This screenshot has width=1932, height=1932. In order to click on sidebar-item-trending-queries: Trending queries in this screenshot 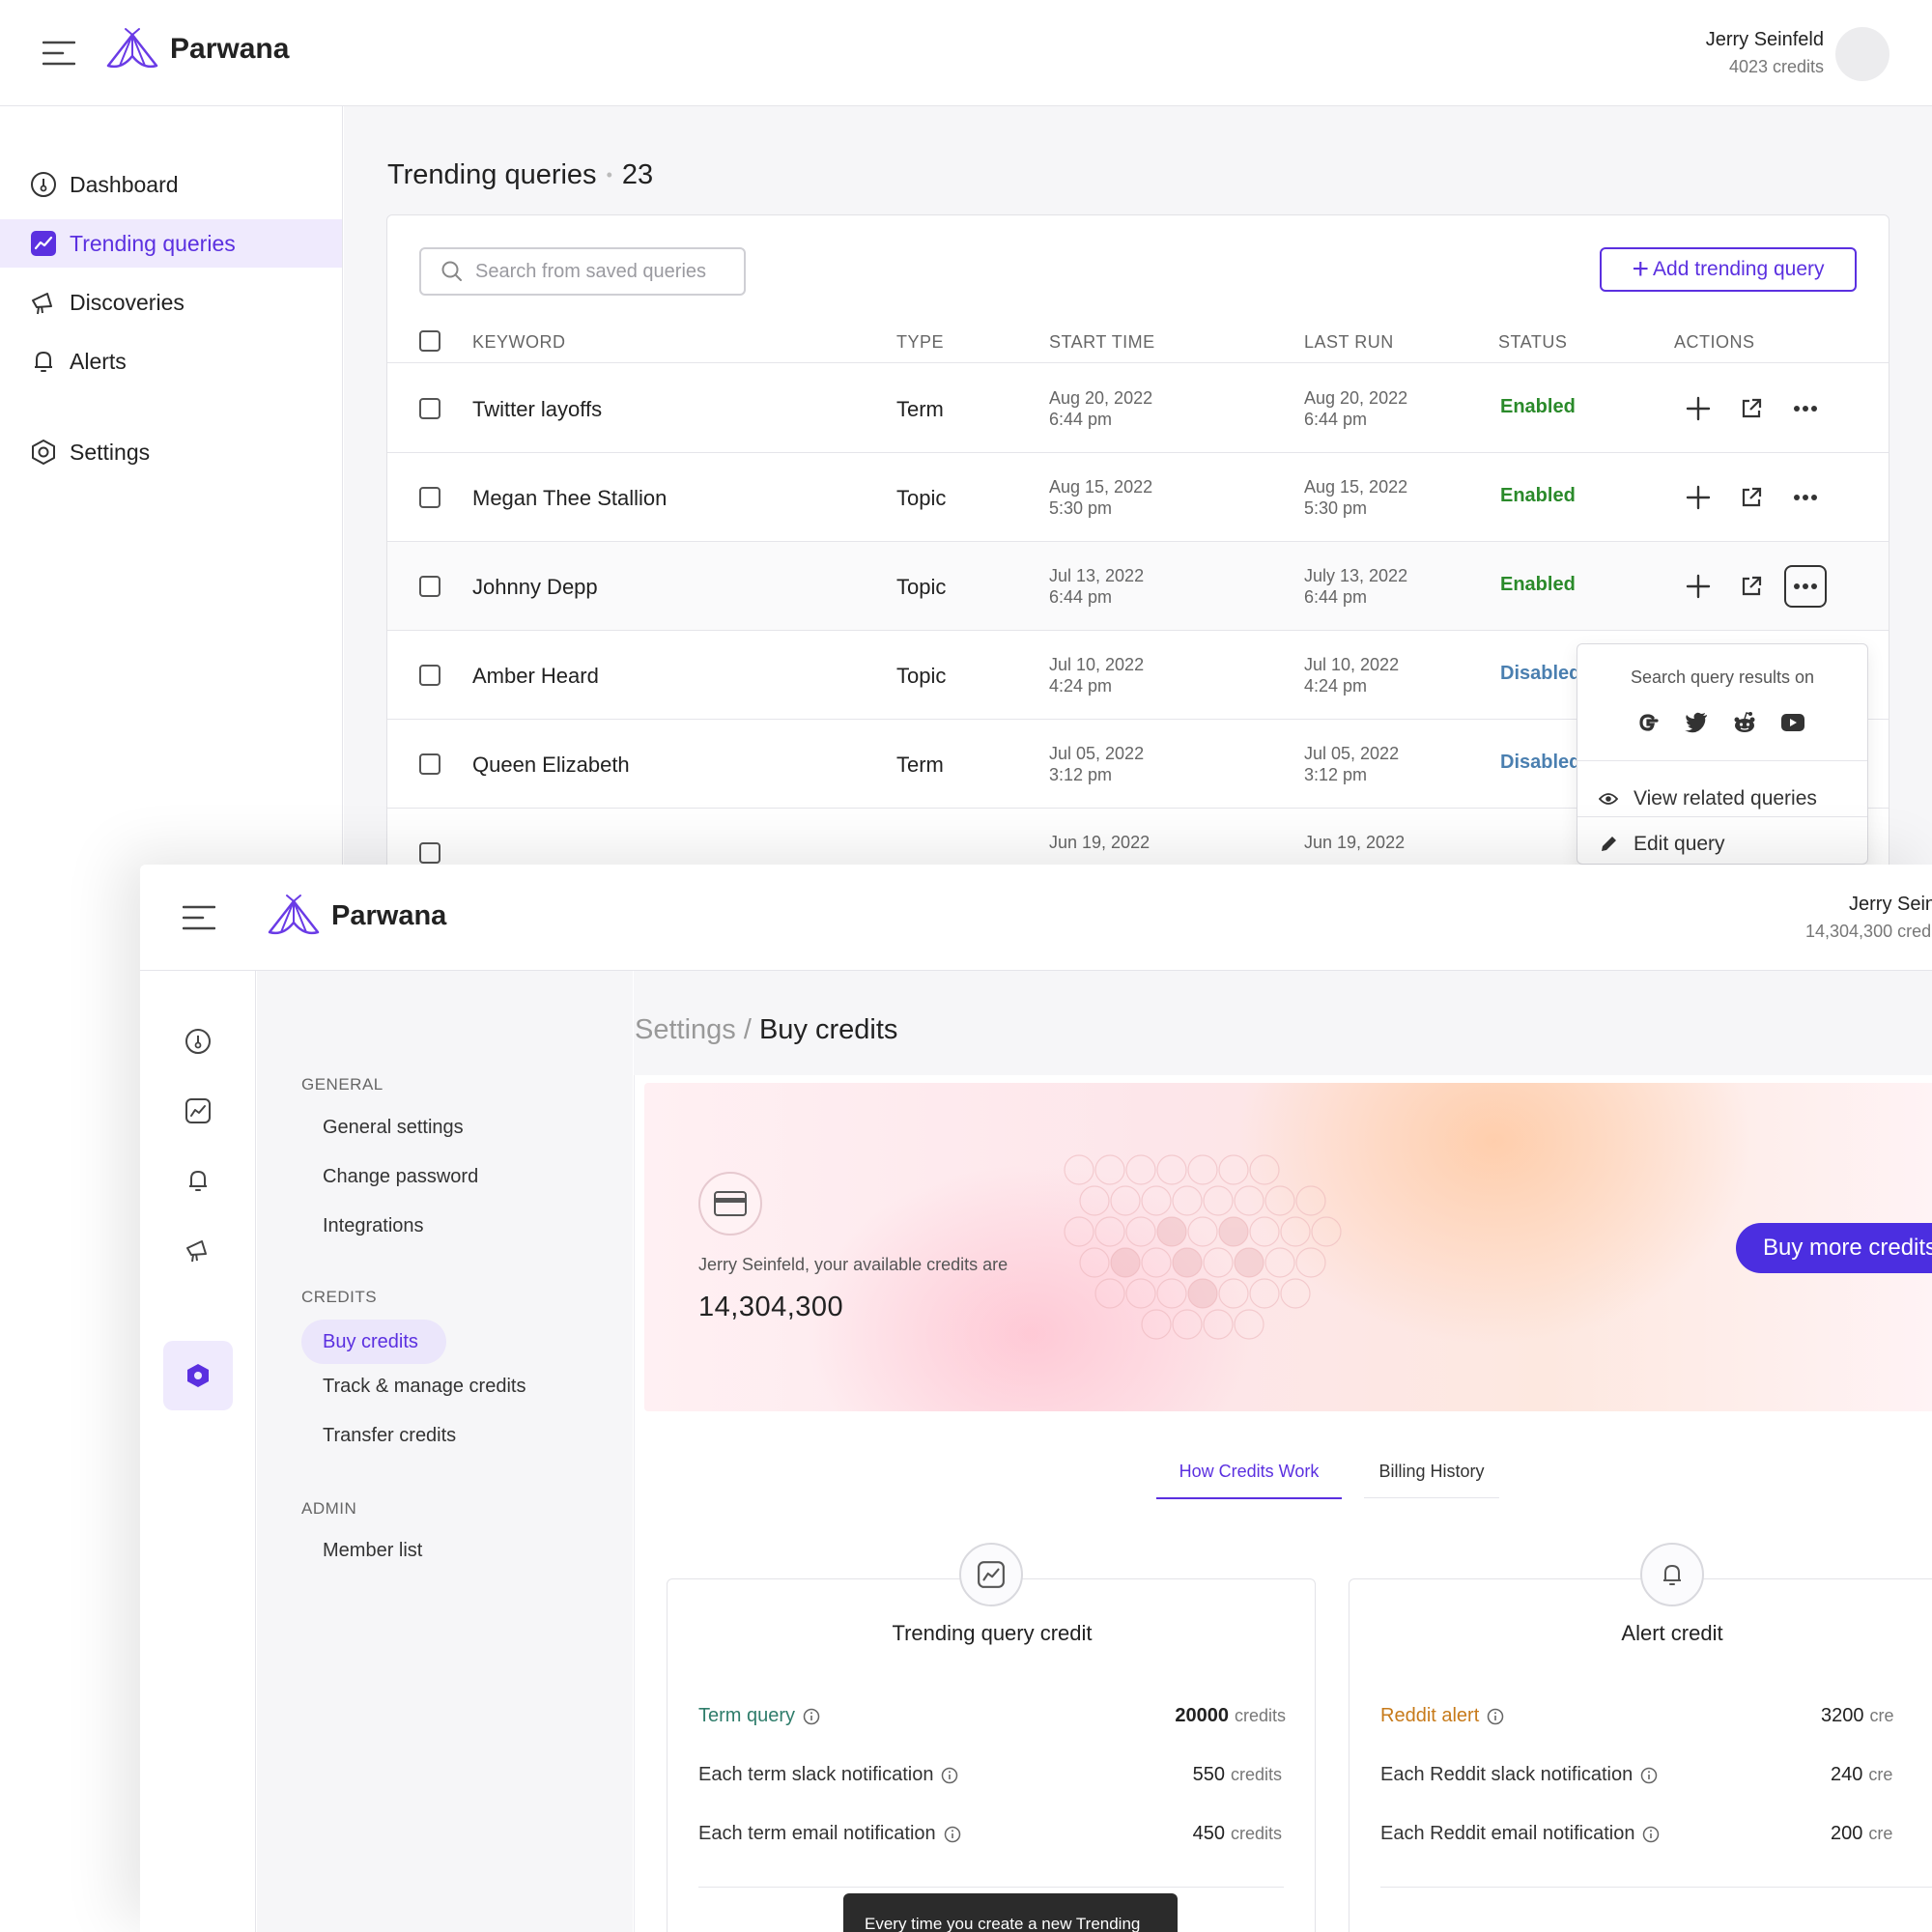, I will do `click(171, 243)`.